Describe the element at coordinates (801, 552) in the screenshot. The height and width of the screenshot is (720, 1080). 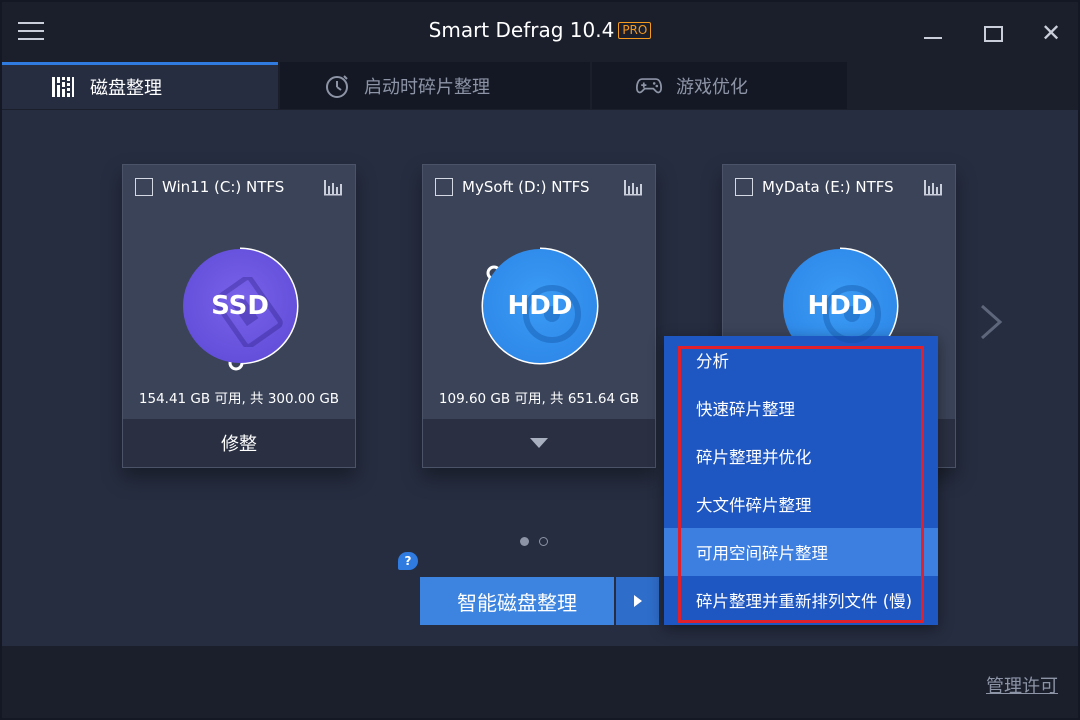
I see `menu-item-free-space-defrag: 可用空间碎片整理` at that location.